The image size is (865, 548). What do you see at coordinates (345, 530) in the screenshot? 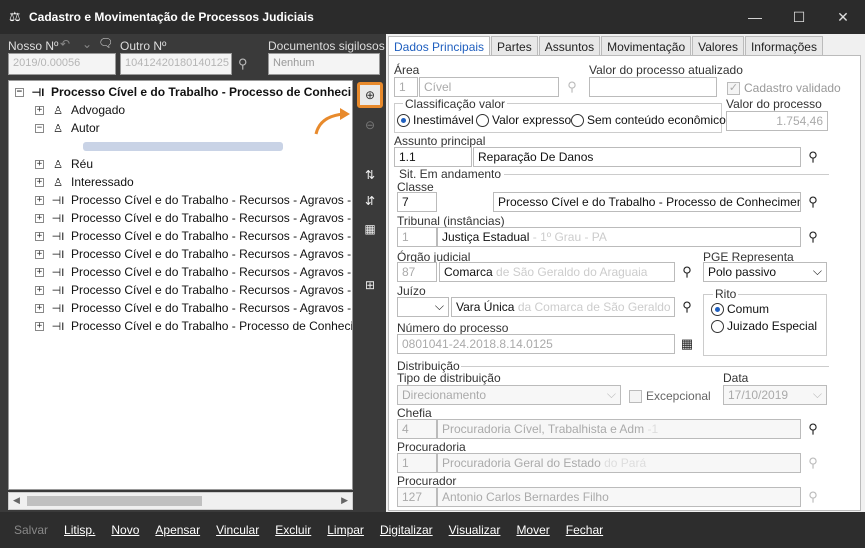
I see `limpar-button: Limpar` at bounding box center [345, 530].